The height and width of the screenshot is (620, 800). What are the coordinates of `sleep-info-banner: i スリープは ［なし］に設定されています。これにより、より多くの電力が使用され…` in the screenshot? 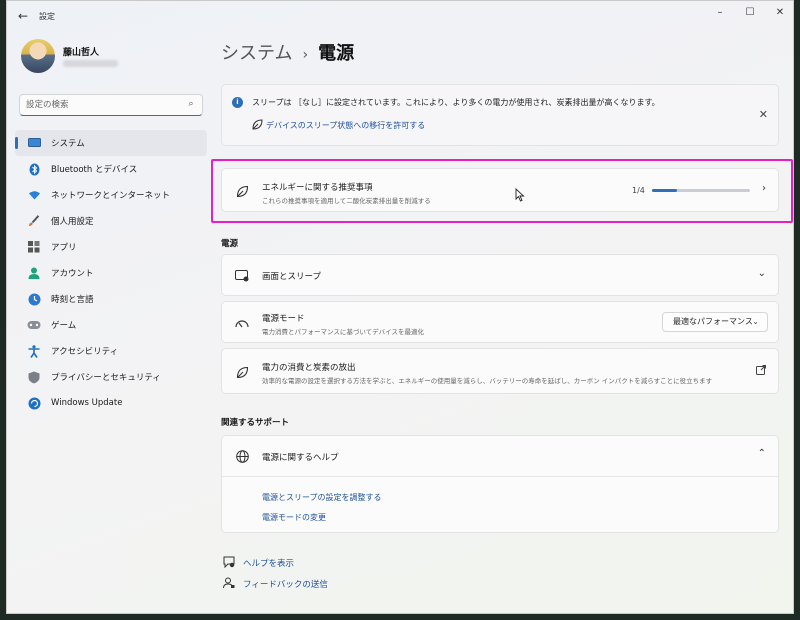 It's located at (500, 115).